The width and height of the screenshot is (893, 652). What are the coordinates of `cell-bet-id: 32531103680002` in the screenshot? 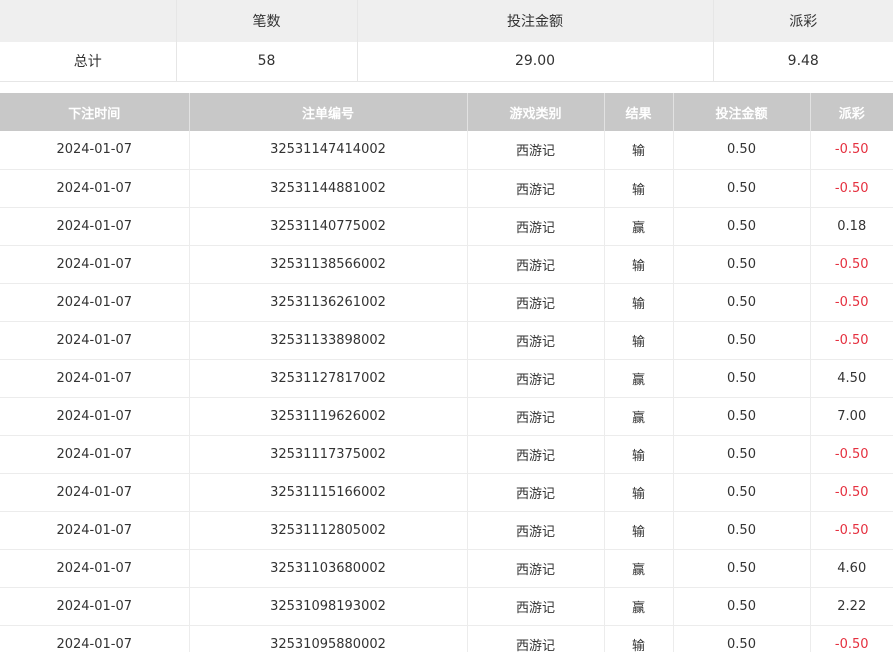 It's located at (328, 568).